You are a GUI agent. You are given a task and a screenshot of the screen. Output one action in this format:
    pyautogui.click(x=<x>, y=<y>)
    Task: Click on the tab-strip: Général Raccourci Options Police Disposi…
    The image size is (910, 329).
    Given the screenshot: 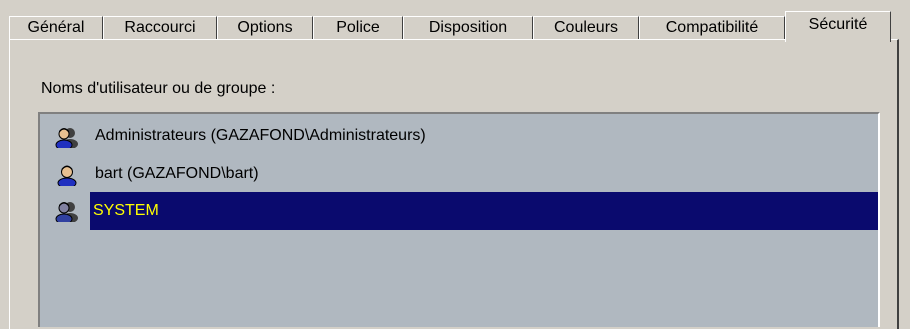 What is the action you would take?
    pyautogui.click(x=455, y=21)
    